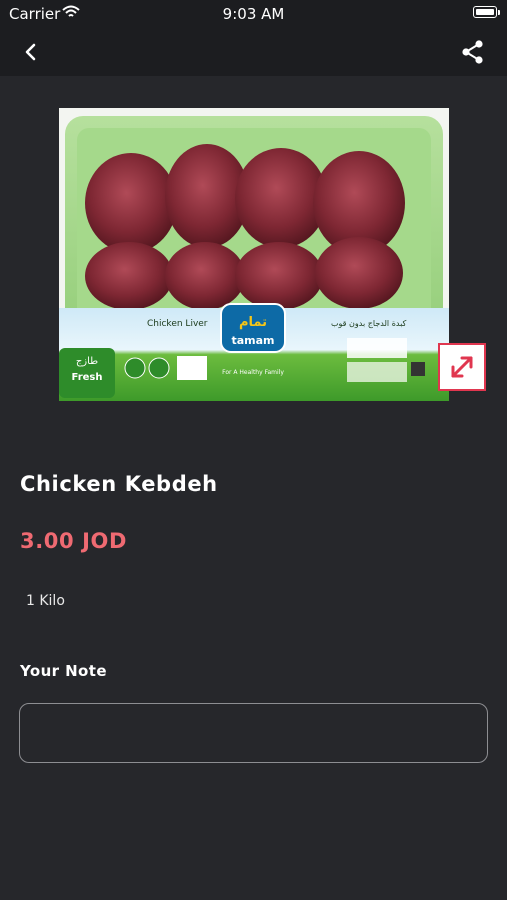 The height and width of the screenshot is (900, 507). I want to click on share-icon, so click(472, 52).